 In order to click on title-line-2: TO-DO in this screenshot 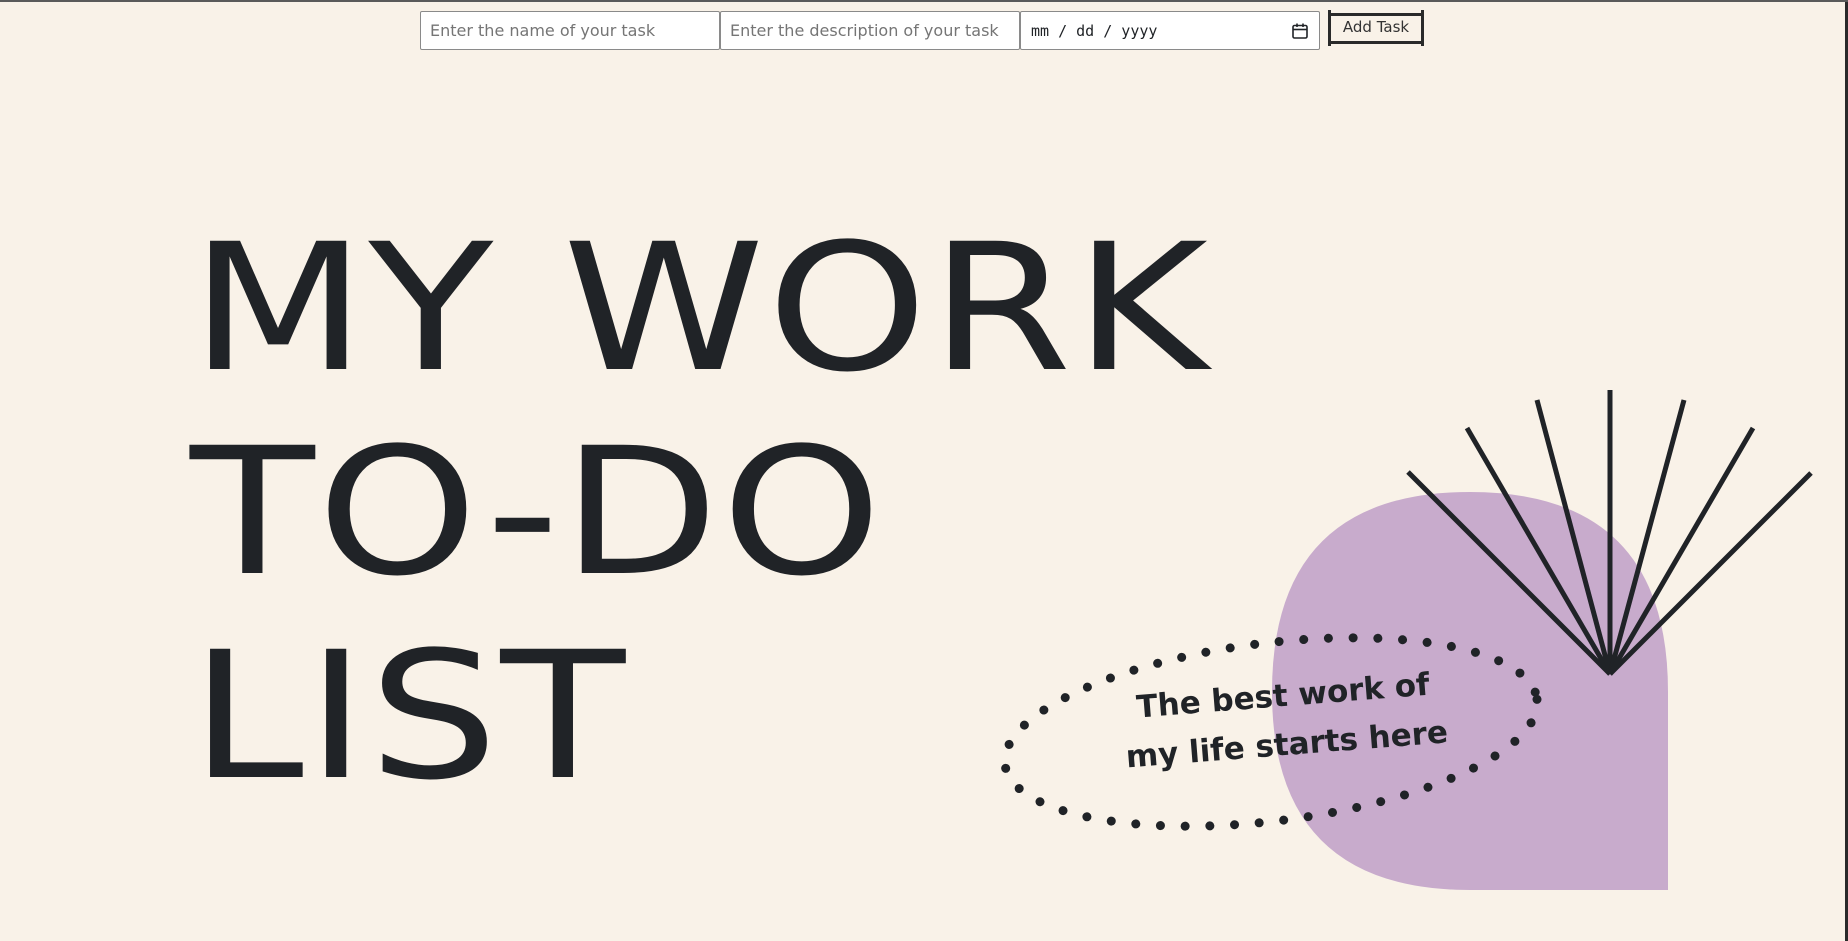, I will do `click(537, 512)`.